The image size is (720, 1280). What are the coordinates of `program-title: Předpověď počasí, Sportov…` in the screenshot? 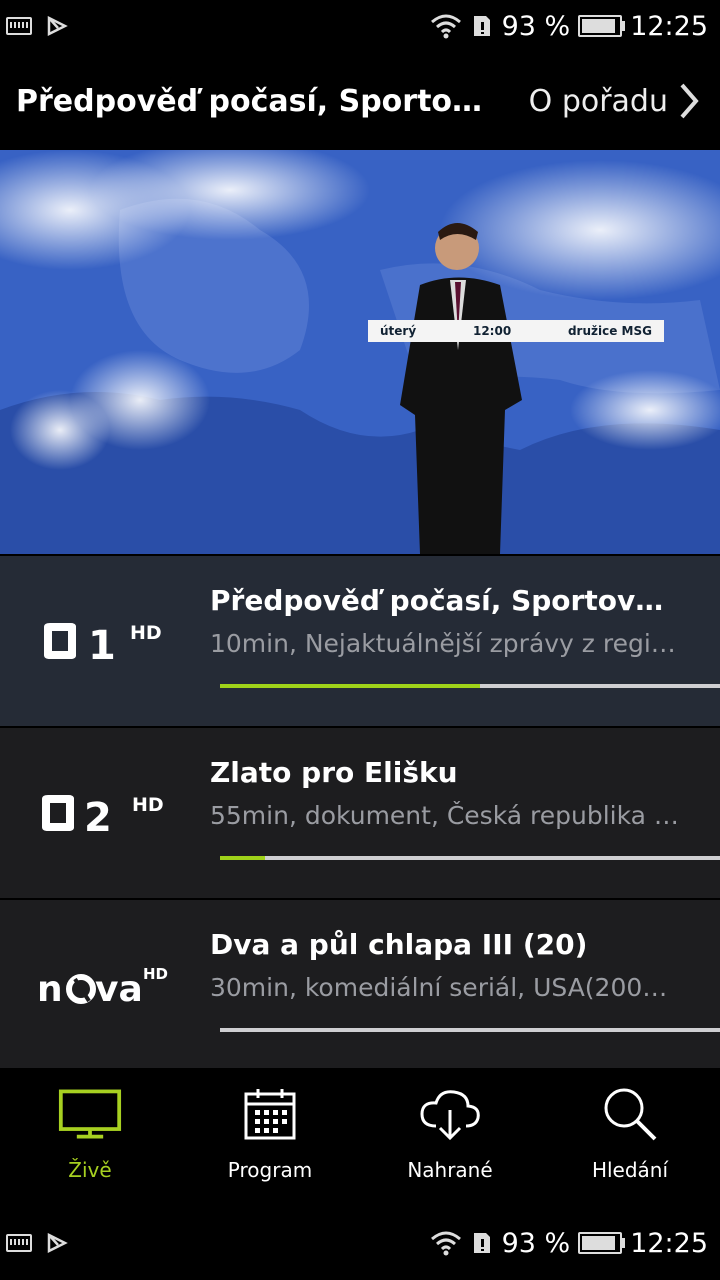 It's located at (251, 101).